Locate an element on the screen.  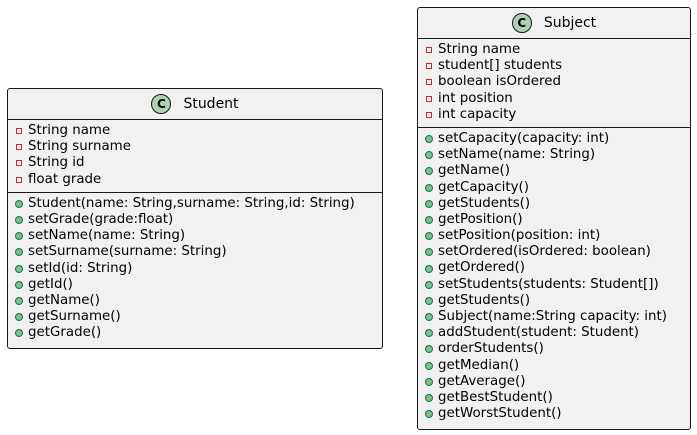
attribute-row: String surname is located at coordinates (195, 147).